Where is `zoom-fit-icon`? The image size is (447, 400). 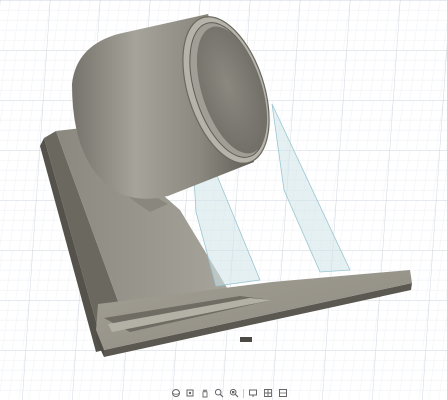 zoom-fit-icon is located at coordinates (234, 393).